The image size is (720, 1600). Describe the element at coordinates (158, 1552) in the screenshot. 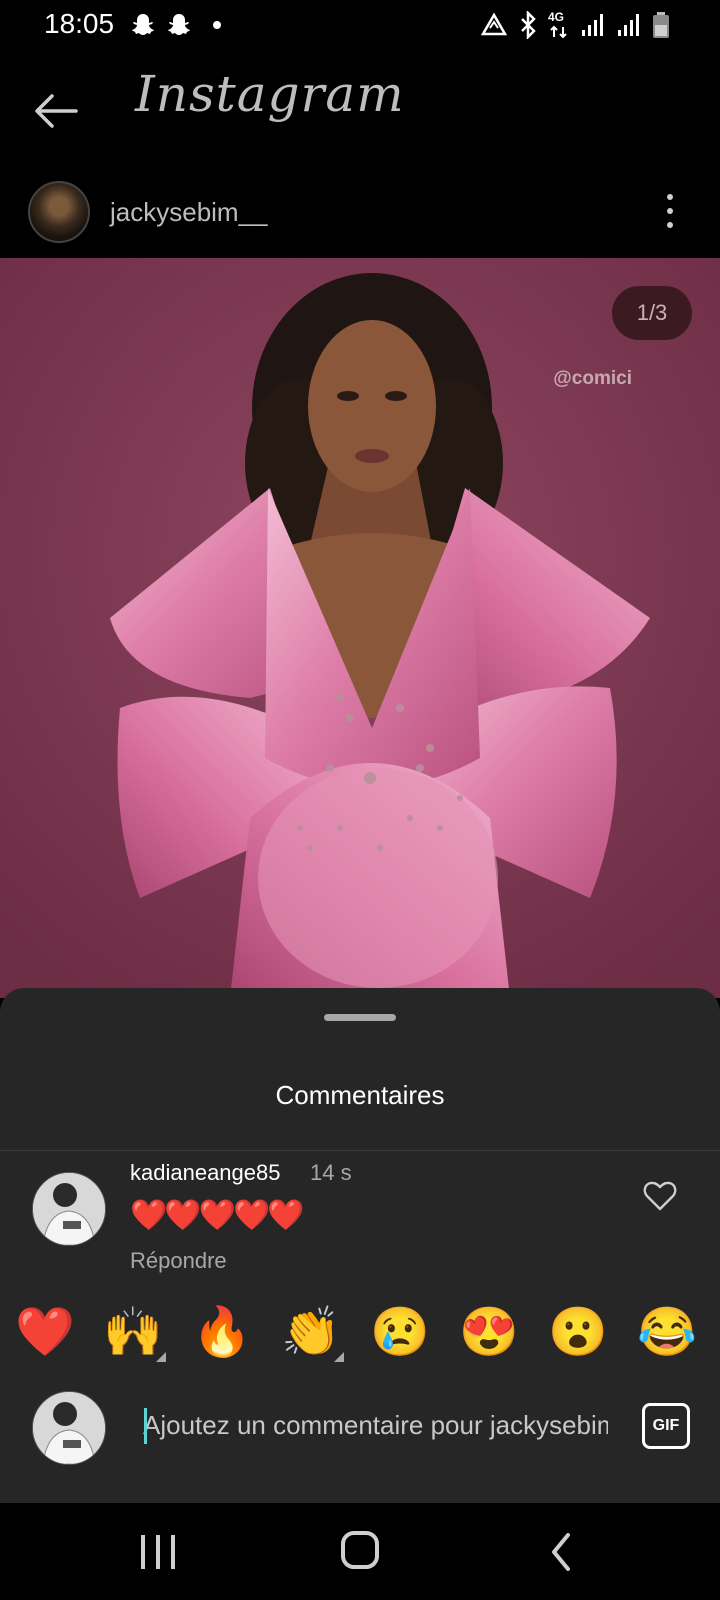

I see `recents-icon` at that location.